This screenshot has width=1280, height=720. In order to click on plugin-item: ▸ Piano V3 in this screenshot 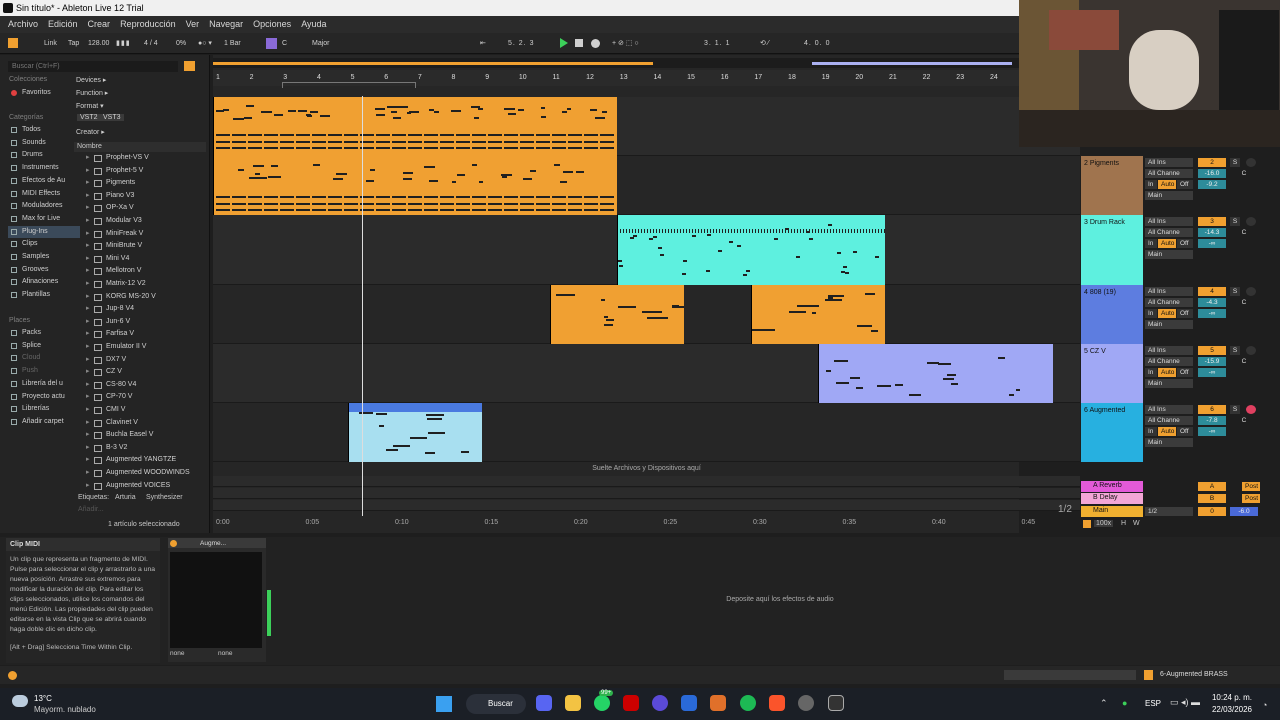, I will do `click(141, 196)`.